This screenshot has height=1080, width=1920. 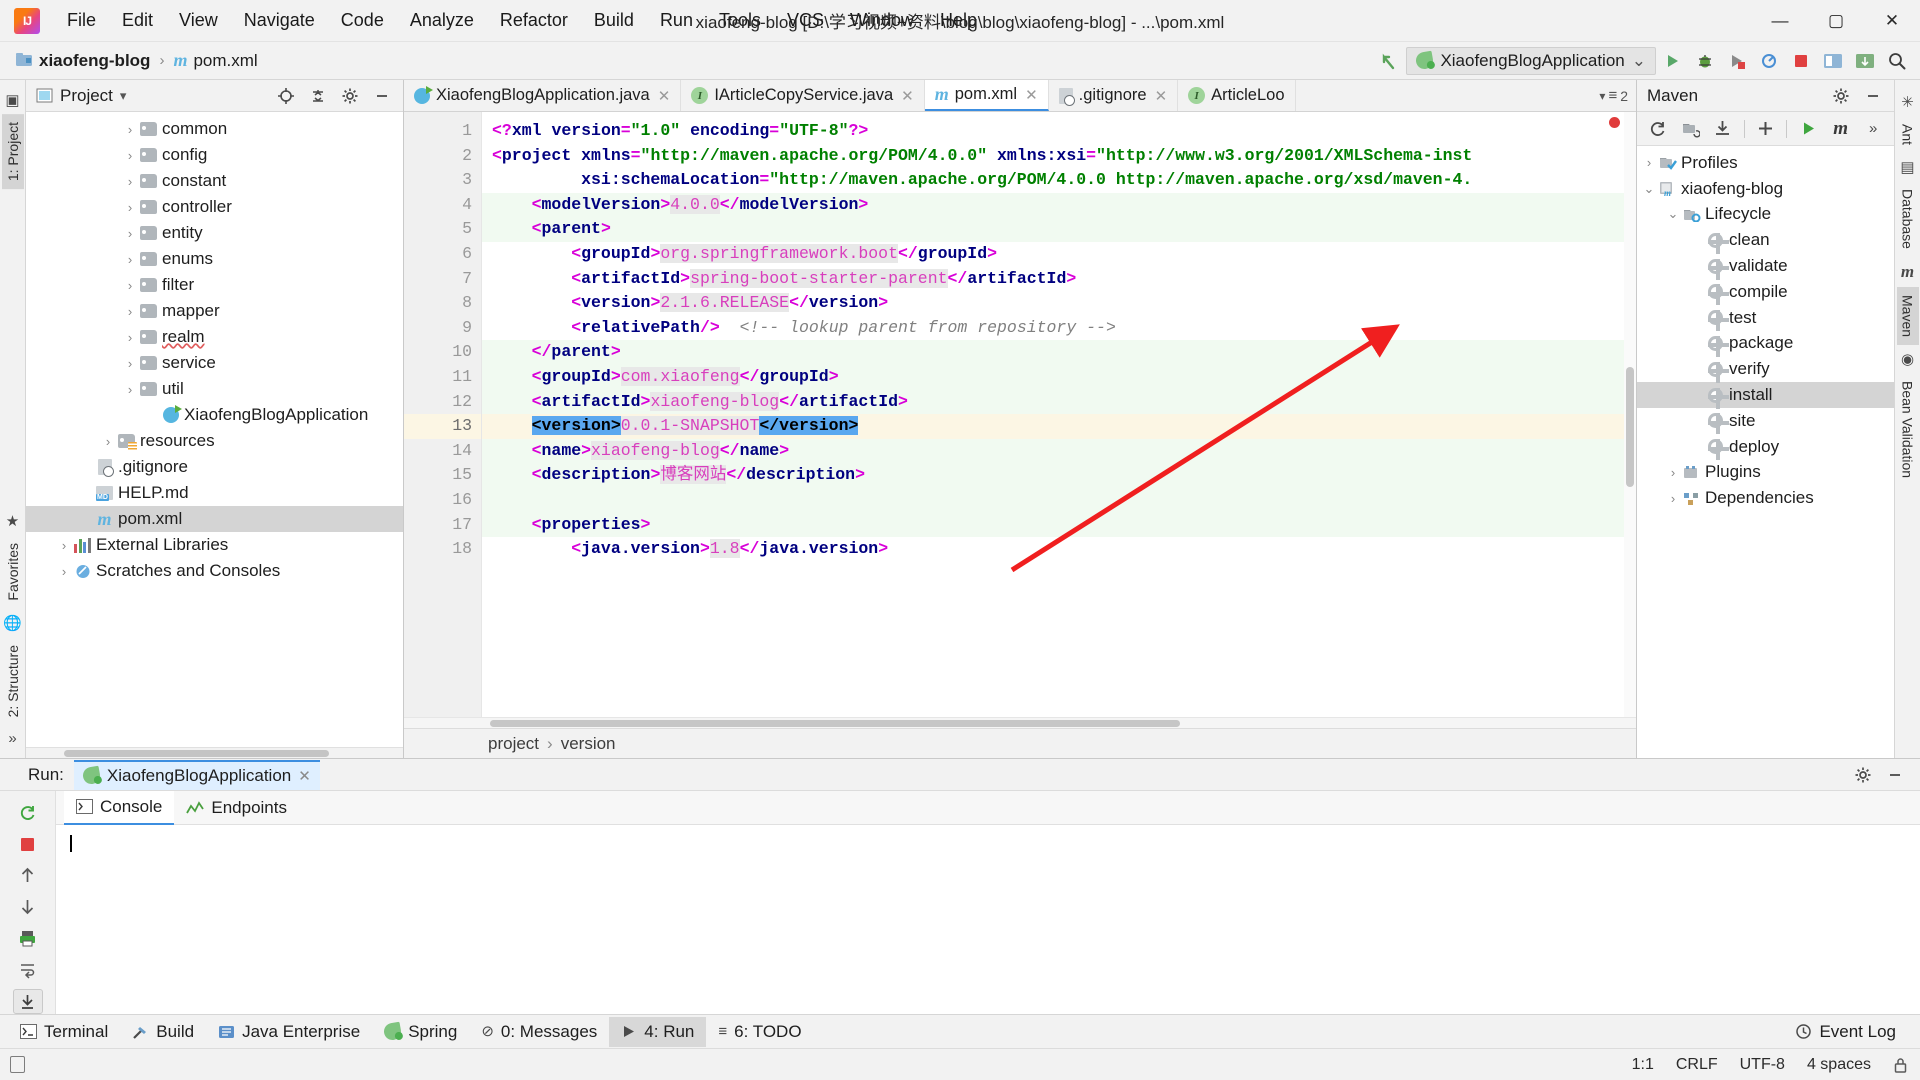 I want to click on project-tree-row: › realm, so click(x=214, y=337).